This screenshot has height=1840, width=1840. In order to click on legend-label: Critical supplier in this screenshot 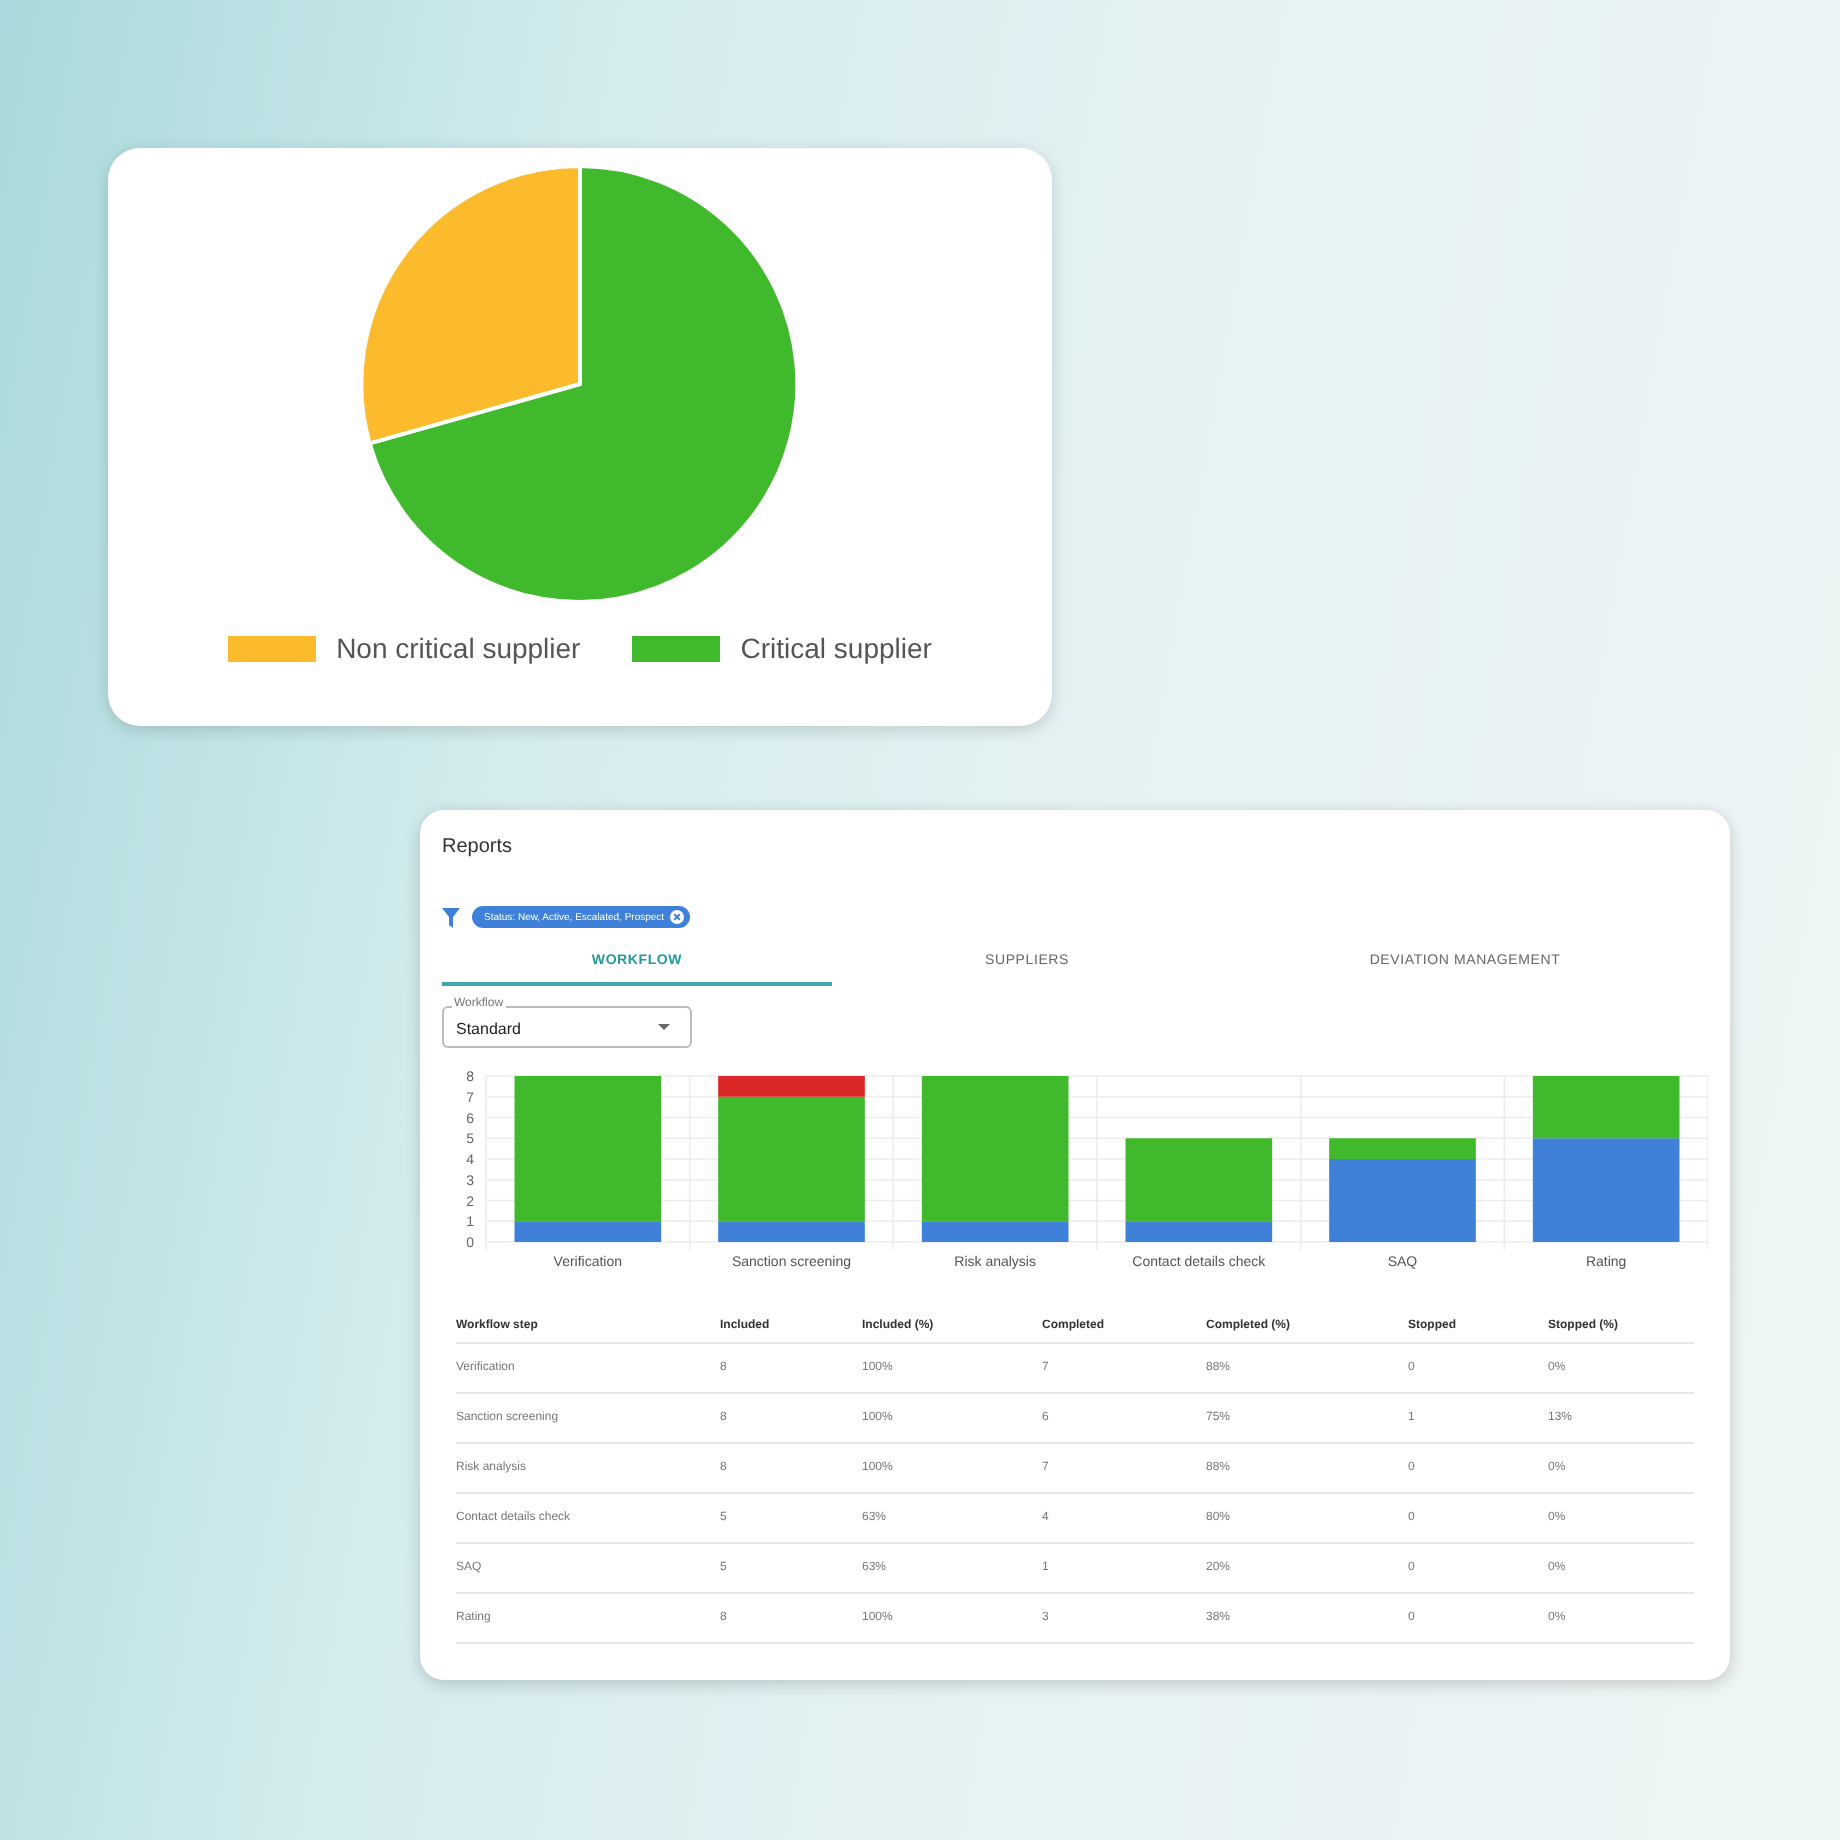, I will do `click(836, 648)`.